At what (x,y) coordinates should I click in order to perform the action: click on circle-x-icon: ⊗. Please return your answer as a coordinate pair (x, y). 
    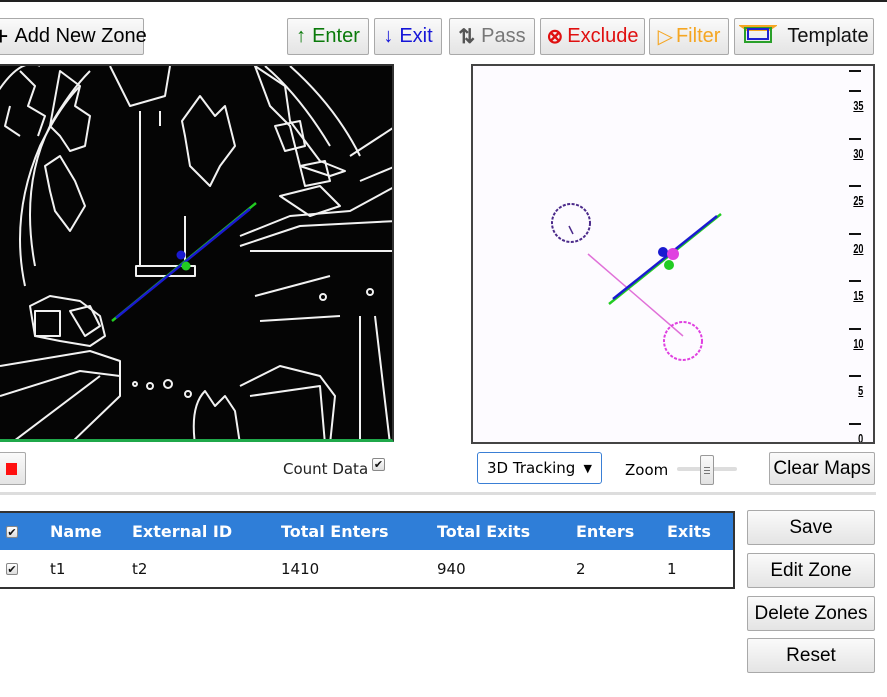
    Looking at the image, I should click on (555, 37).